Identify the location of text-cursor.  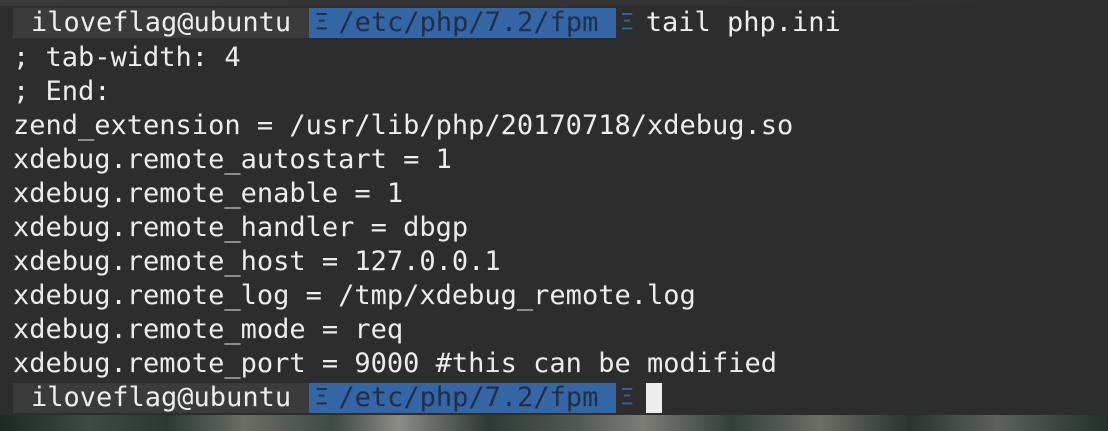
(653, 398).